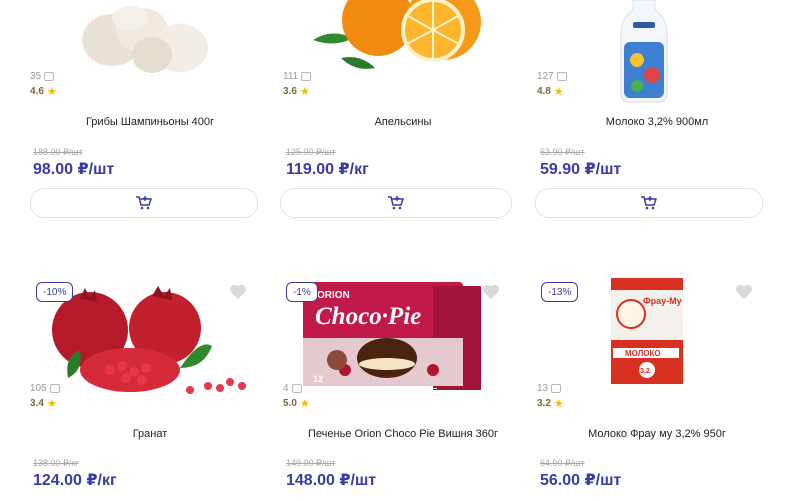  What do you see at coordinates (403, 122) in the screenshot?
I see `product-name: Апельсины` at bounding box center [403, 122].